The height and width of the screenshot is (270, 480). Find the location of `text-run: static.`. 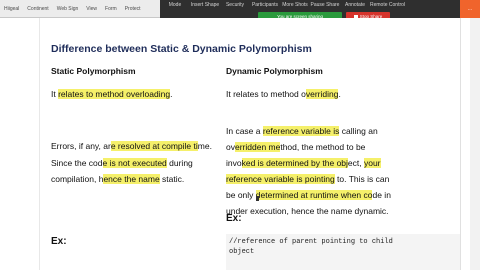

text-run: static. is located at coordinates (172, 179).